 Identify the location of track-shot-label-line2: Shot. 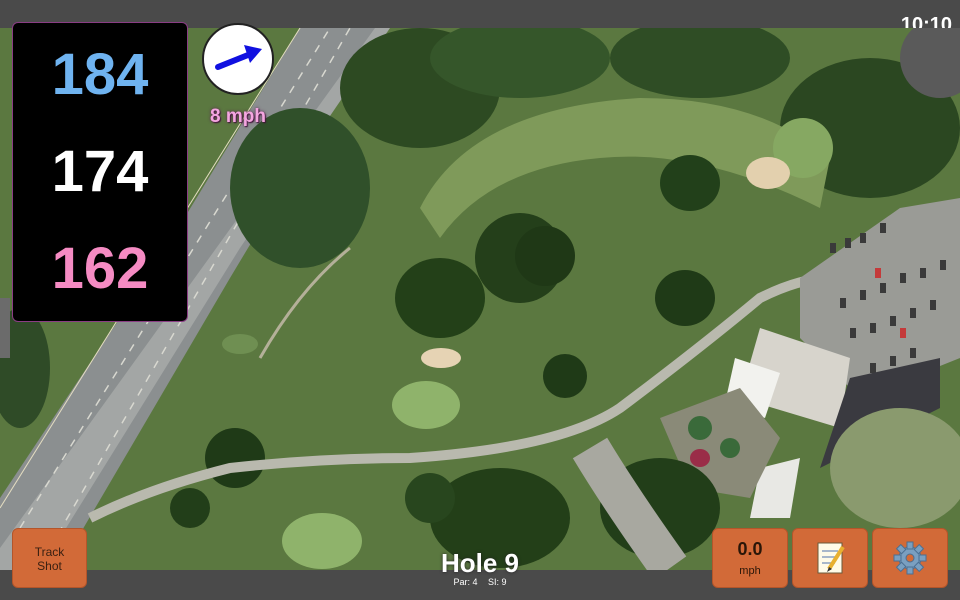
(49, 566).